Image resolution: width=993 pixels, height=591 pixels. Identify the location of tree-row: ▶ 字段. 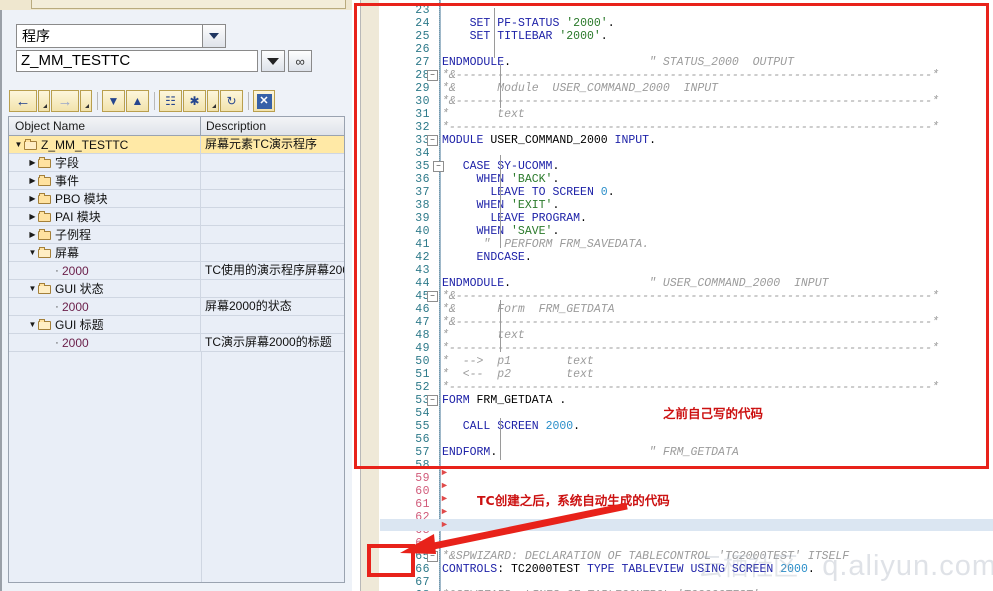
(176, 163).